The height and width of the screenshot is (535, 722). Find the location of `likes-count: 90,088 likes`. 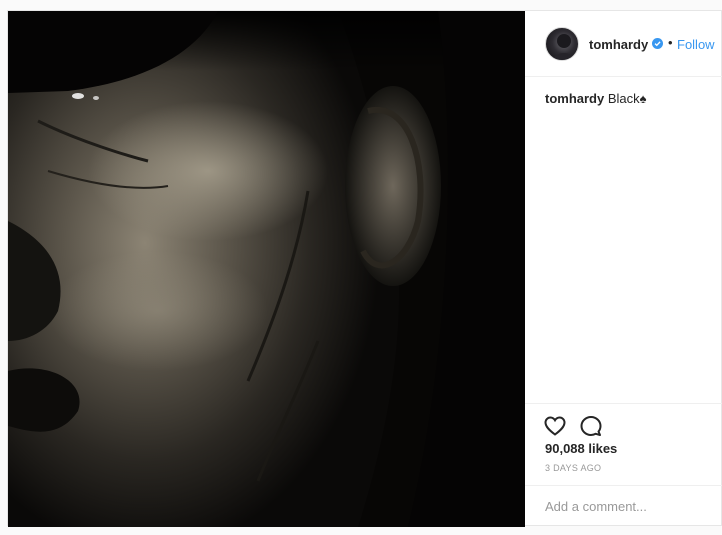

likes-count: 90,088 likes is located at coordinates (581, 448).